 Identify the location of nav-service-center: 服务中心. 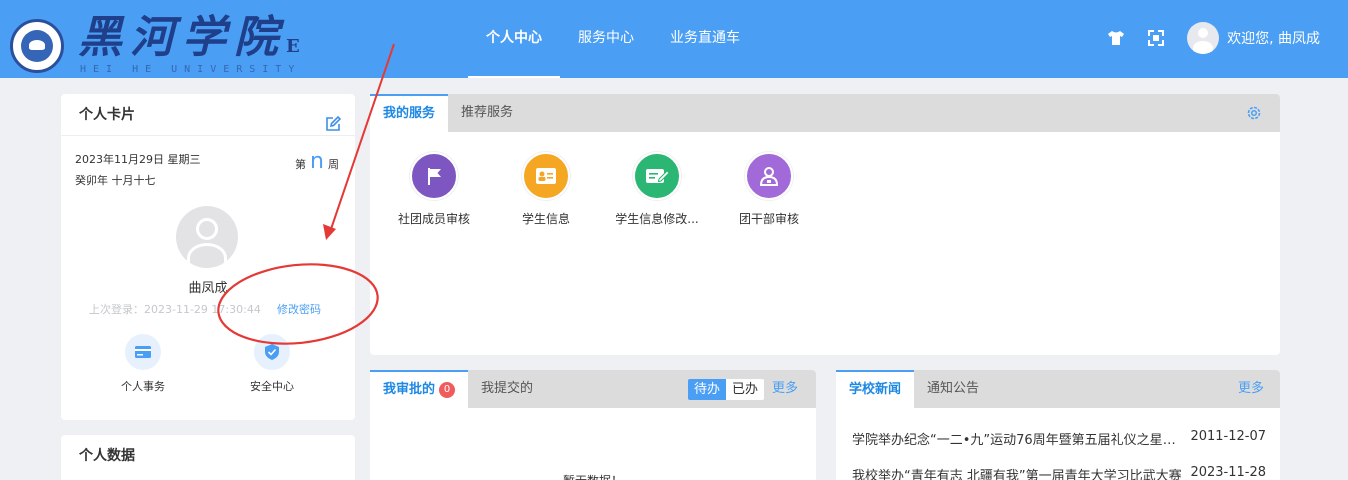
(606, 39).